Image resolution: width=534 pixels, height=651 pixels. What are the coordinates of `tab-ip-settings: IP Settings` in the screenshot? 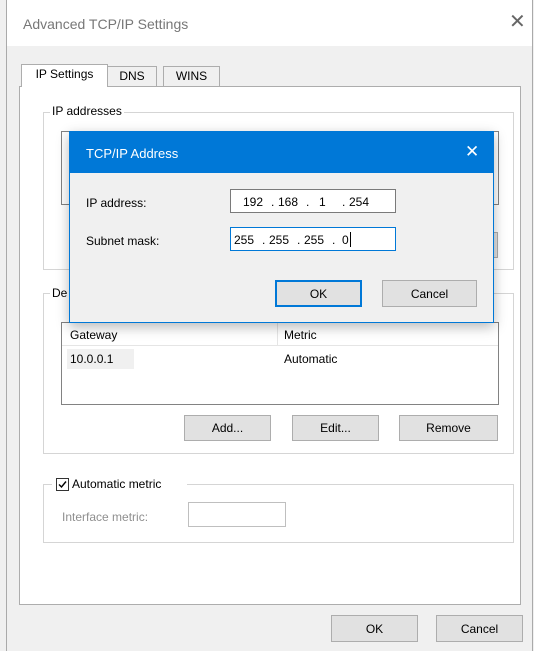 It's located at (64, 75).